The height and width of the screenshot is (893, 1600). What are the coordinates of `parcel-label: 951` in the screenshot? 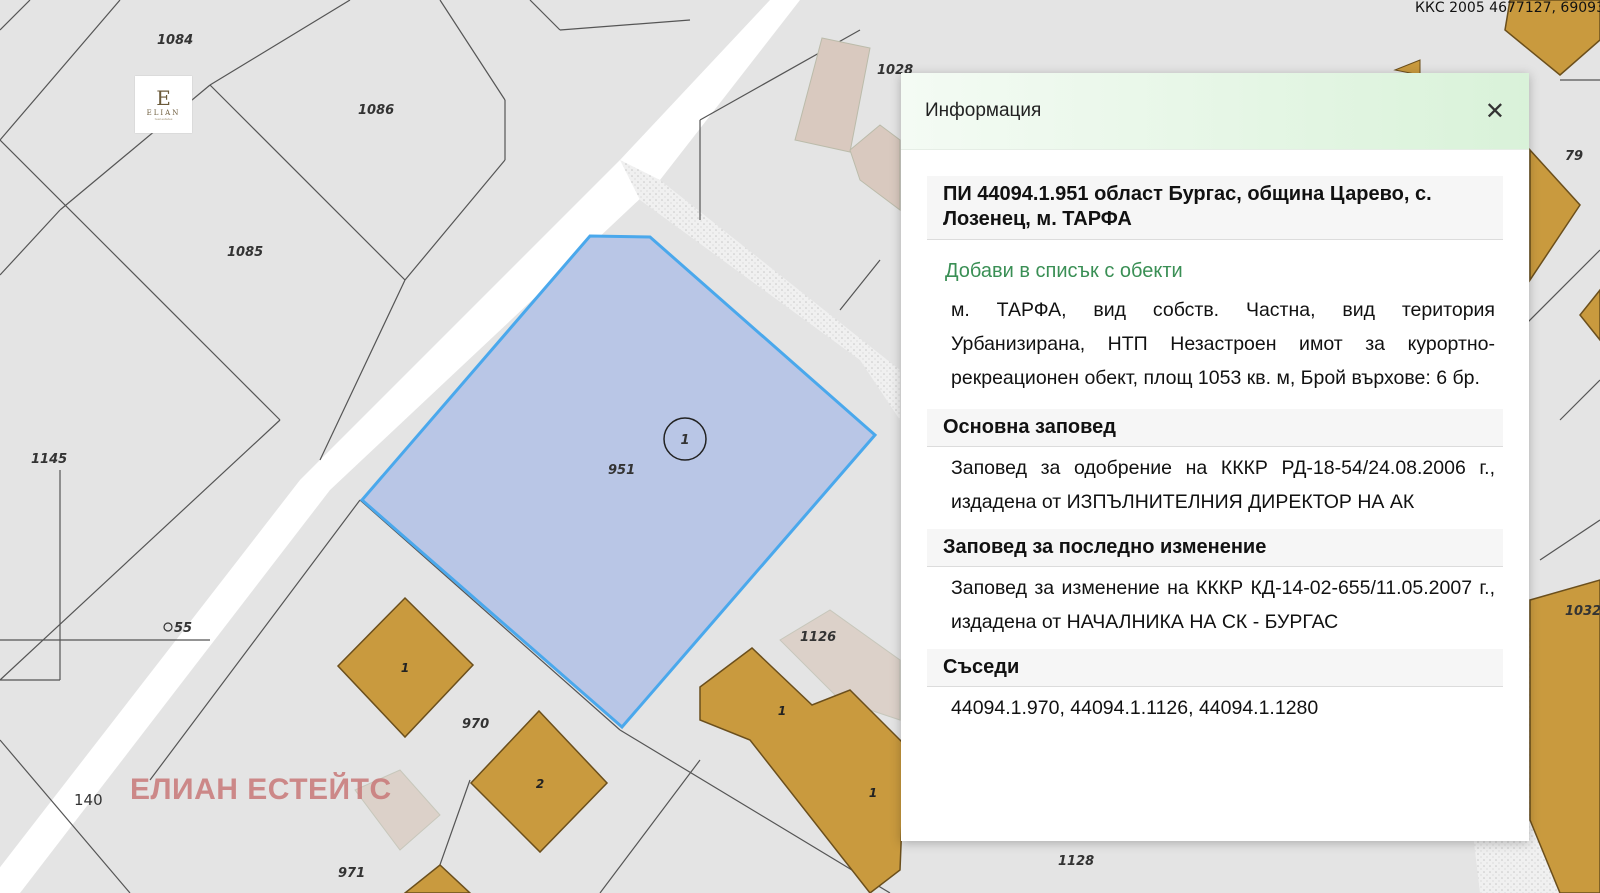 It's located at (621, 470).